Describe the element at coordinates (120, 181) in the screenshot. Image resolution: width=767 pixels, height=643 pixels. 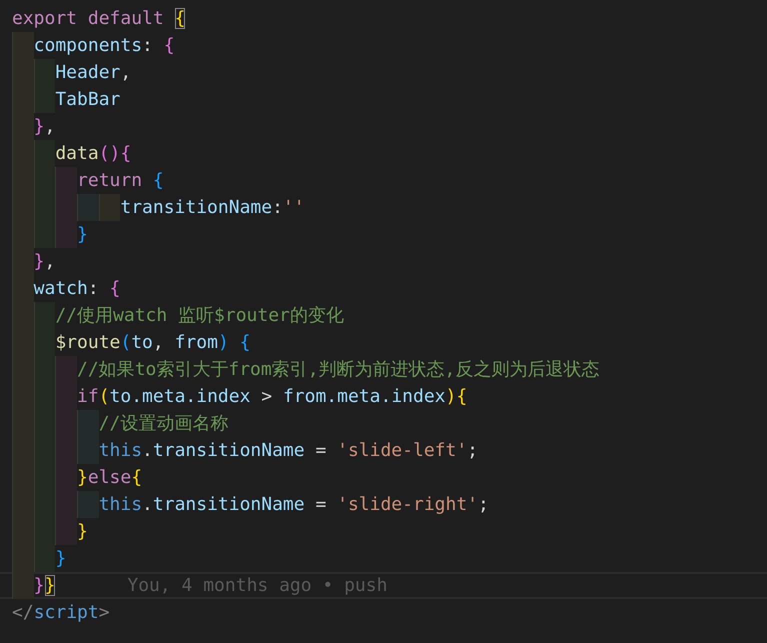
I see `code-line: return {` at that location.